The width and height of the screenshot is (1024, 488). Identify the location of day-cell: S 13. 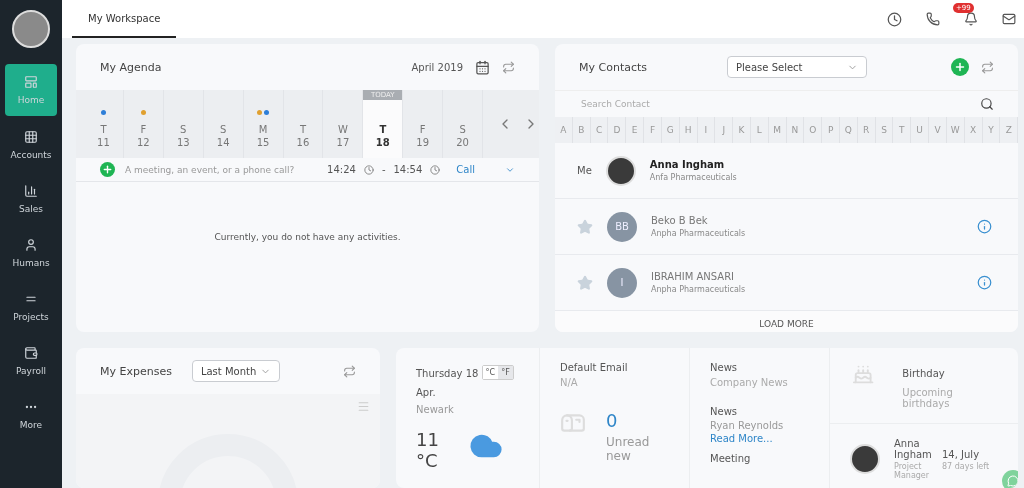
(183, 124).